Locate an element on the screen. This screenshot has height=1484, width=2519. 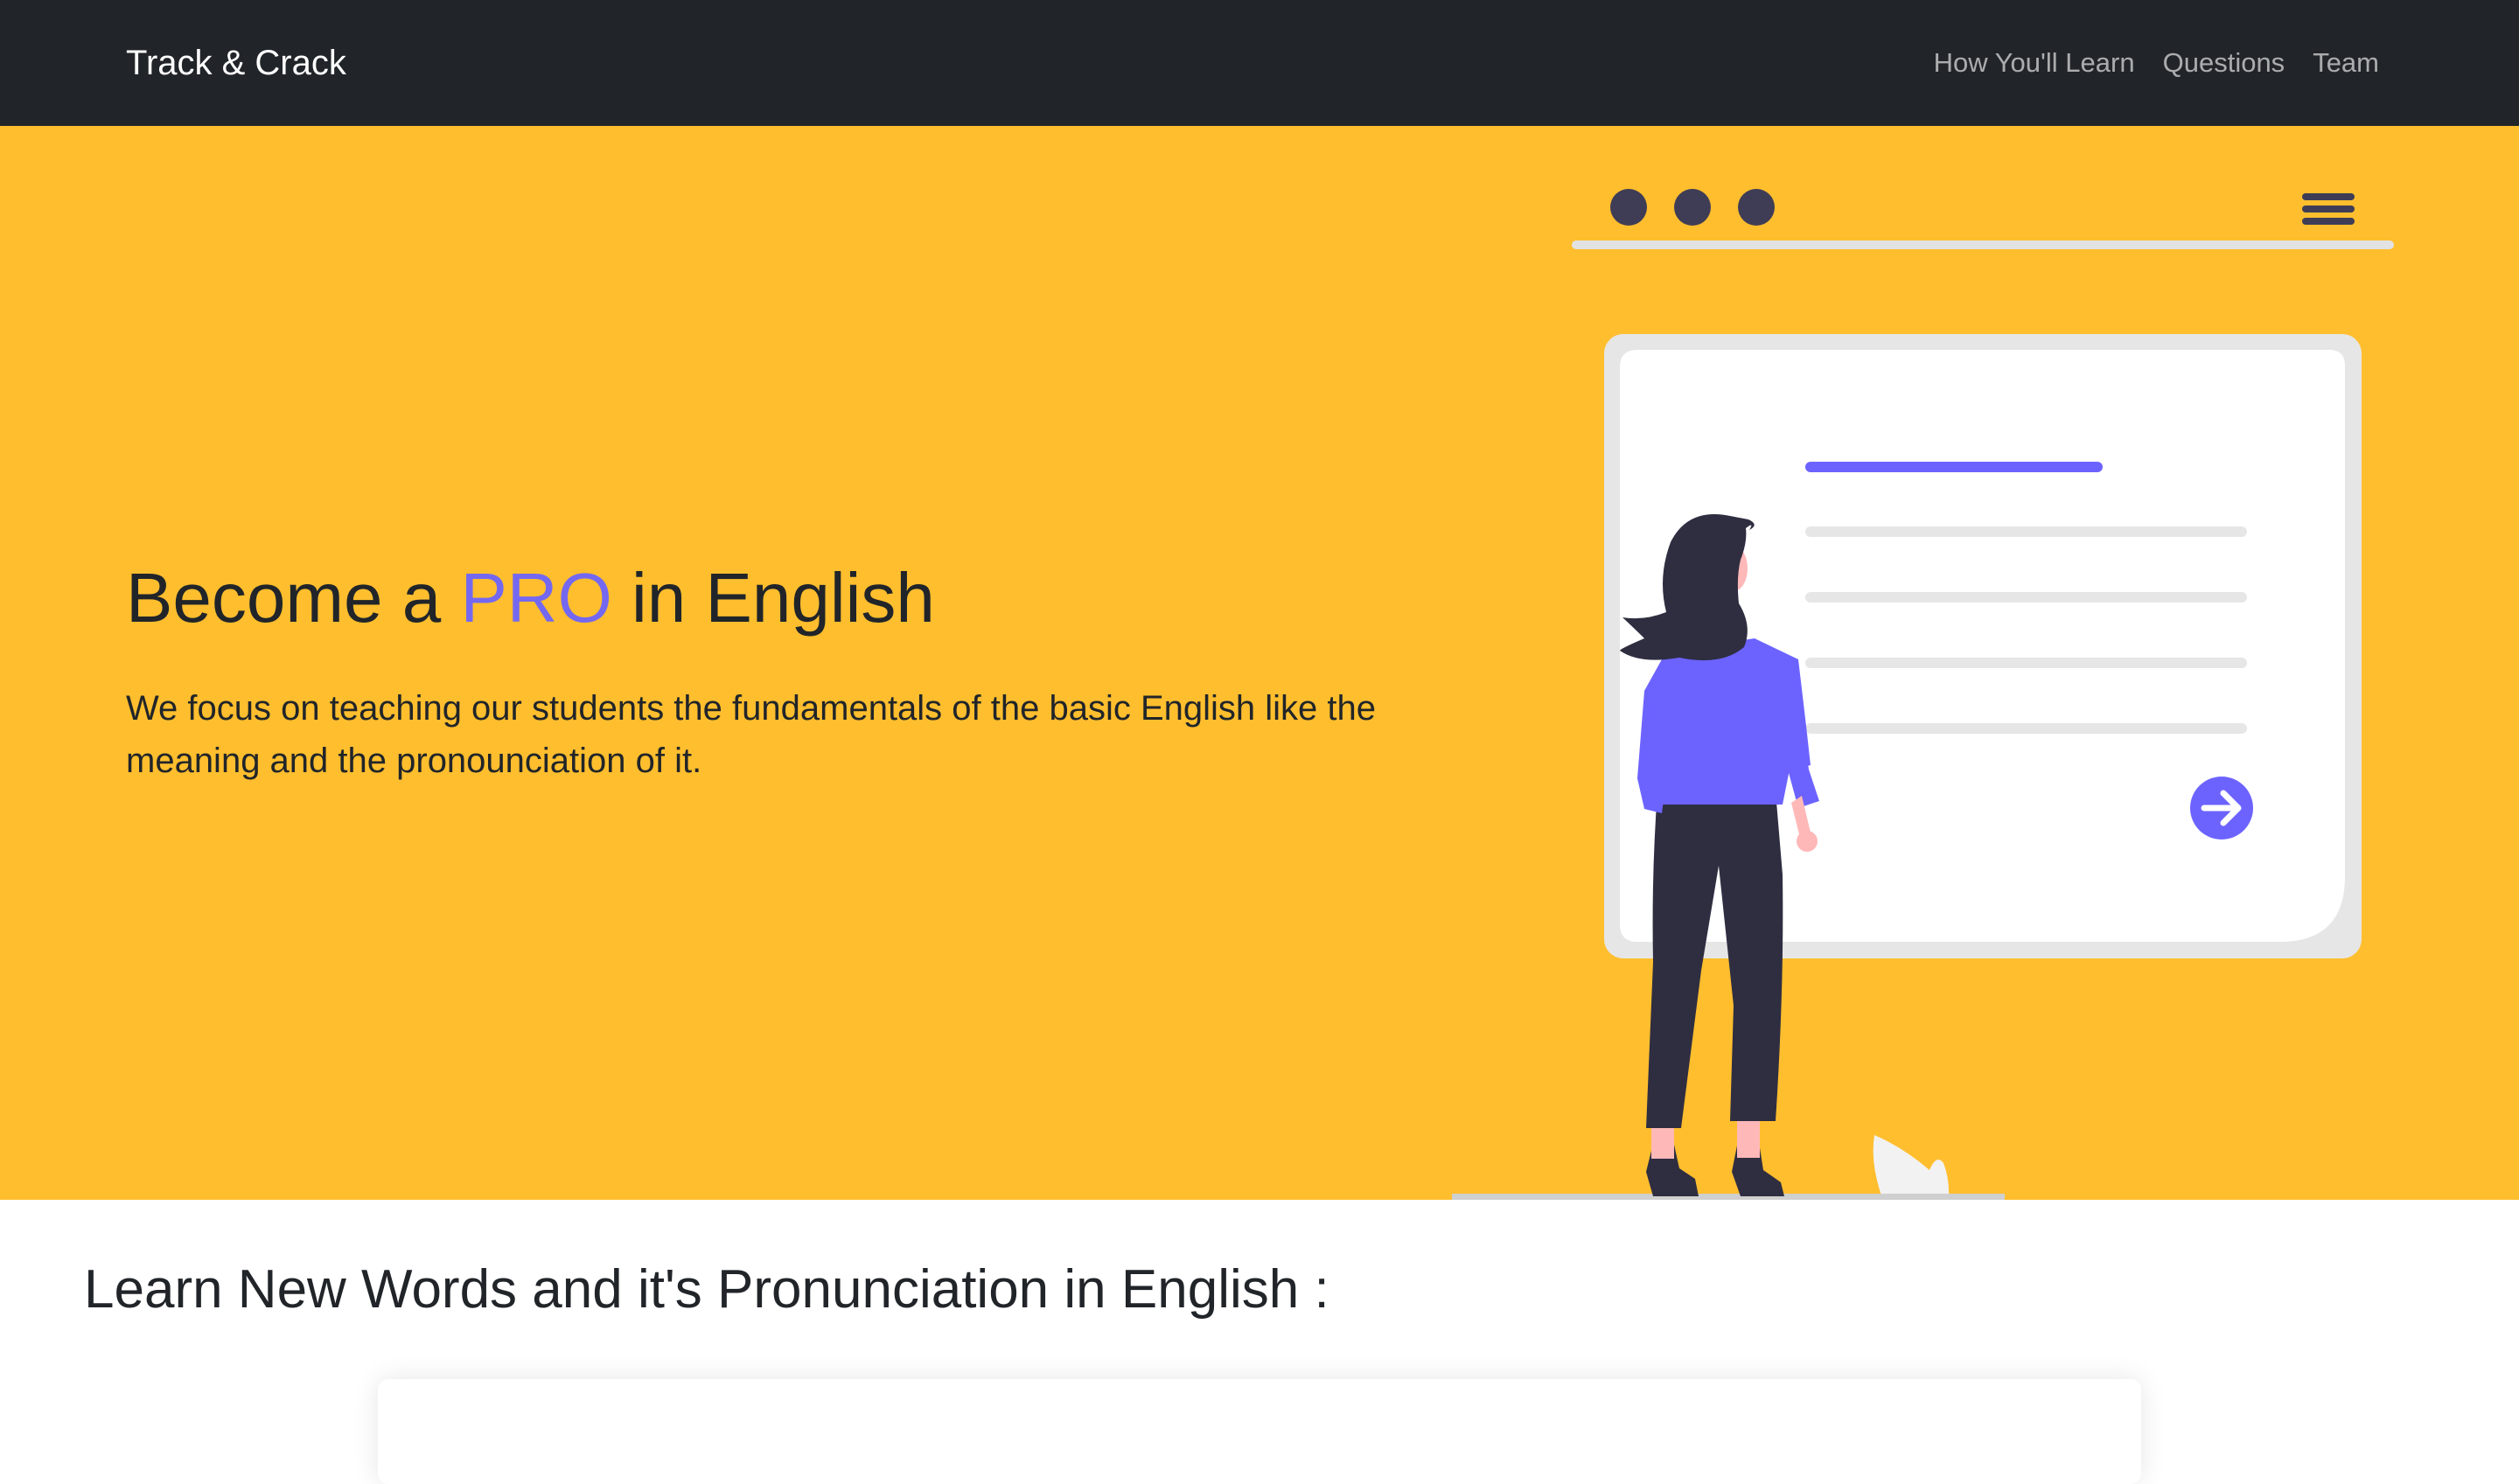
nav-link-how-youll-learn: How You'll Learn is located at coordinates (2034, 63).